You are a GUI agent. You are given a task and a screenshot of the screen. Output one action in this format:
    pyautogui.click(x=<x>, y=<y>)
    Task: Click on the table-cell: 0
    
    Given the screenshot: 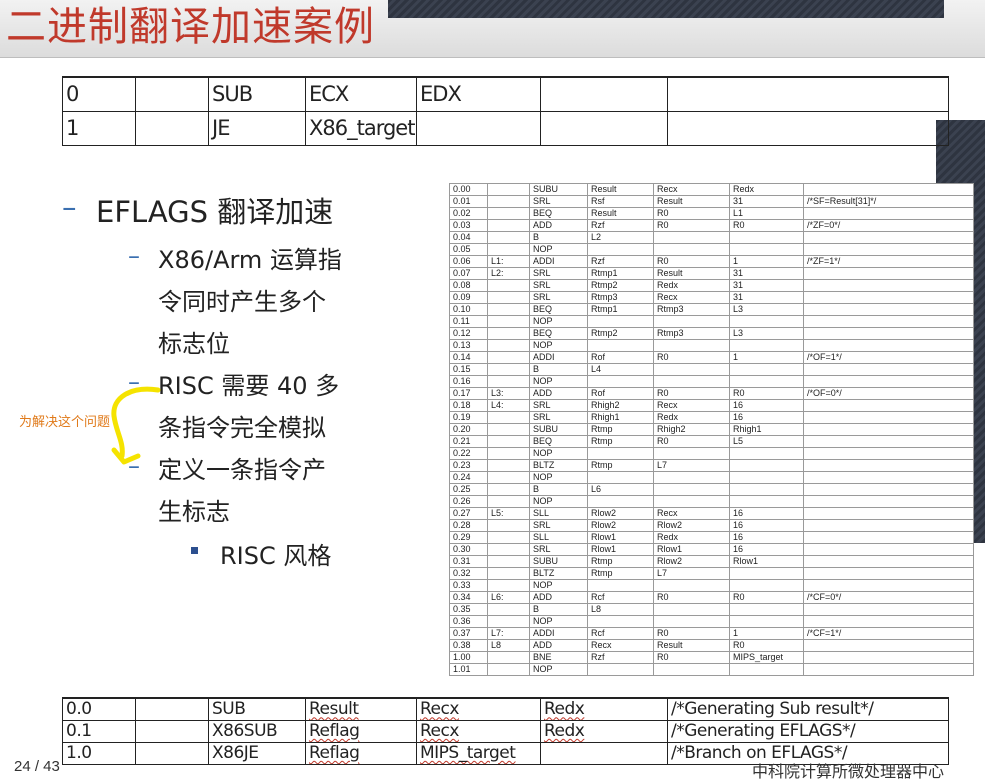 What is the action you would take?
    pyautogui.click(x=99, y=94)
    